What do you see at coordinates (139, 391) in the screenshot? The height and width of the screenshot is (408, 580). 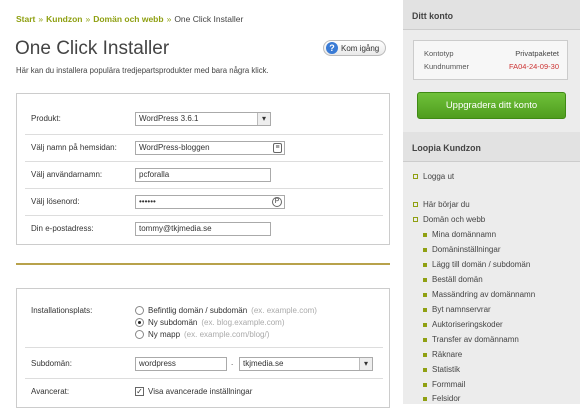 I see `advanced-checkbox: ✓` at bounding box center [139, 391].